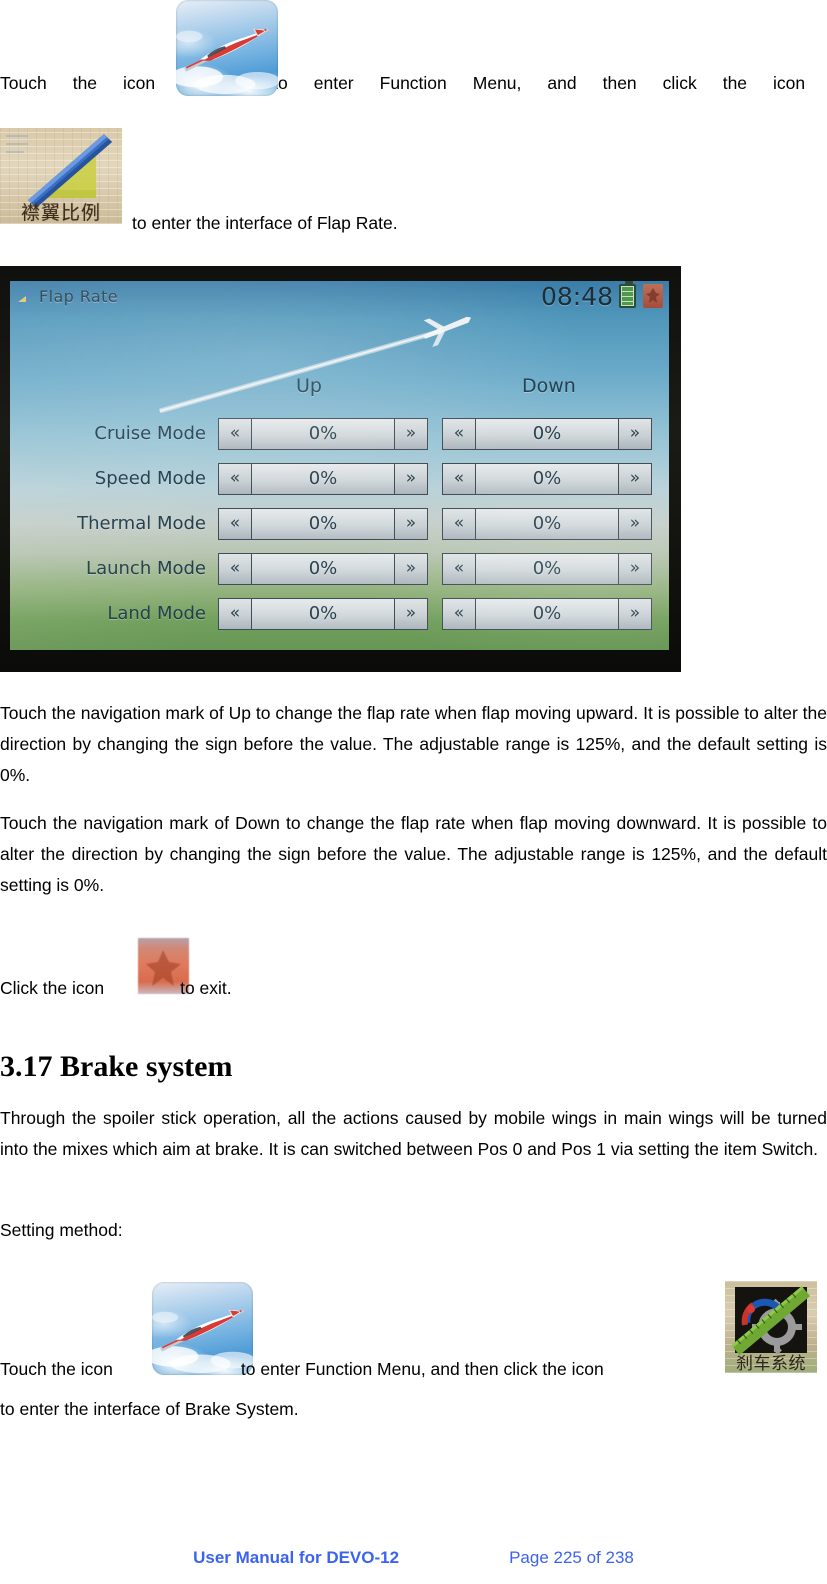 This screenshot has height=1584, width=827. I want to click on cruise-down-stepper: « 0% », so click(547, 433).